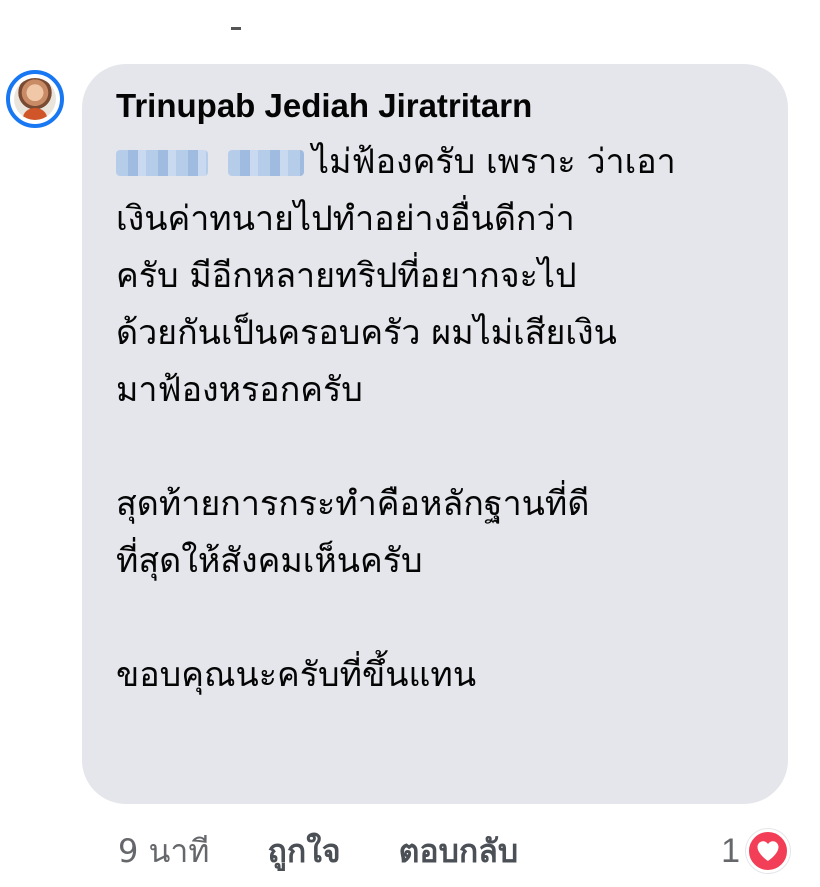 This screenshot has height=887, width=820. Describe the element at coordinates (366, 333) in the screenshot. I see `comment-line: ด้วยกันเป็นครอบครัว ผมไม่เสียเงิน` at that location.